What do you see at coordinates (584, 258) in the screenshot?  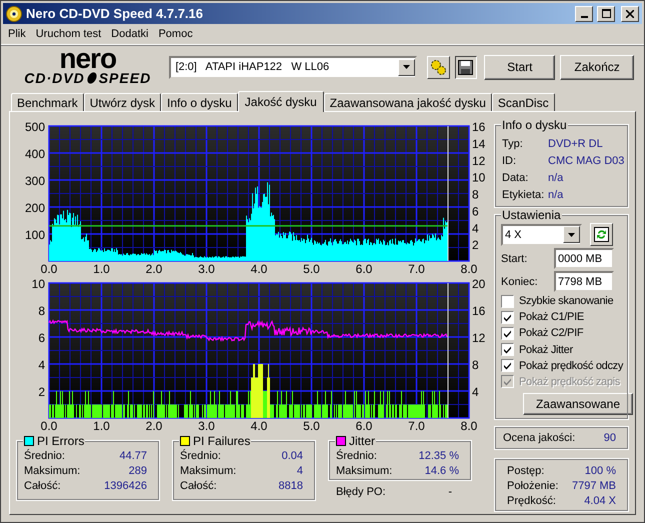 I see `start-input-field: 0000 MB` at bounding box center [584, 258].